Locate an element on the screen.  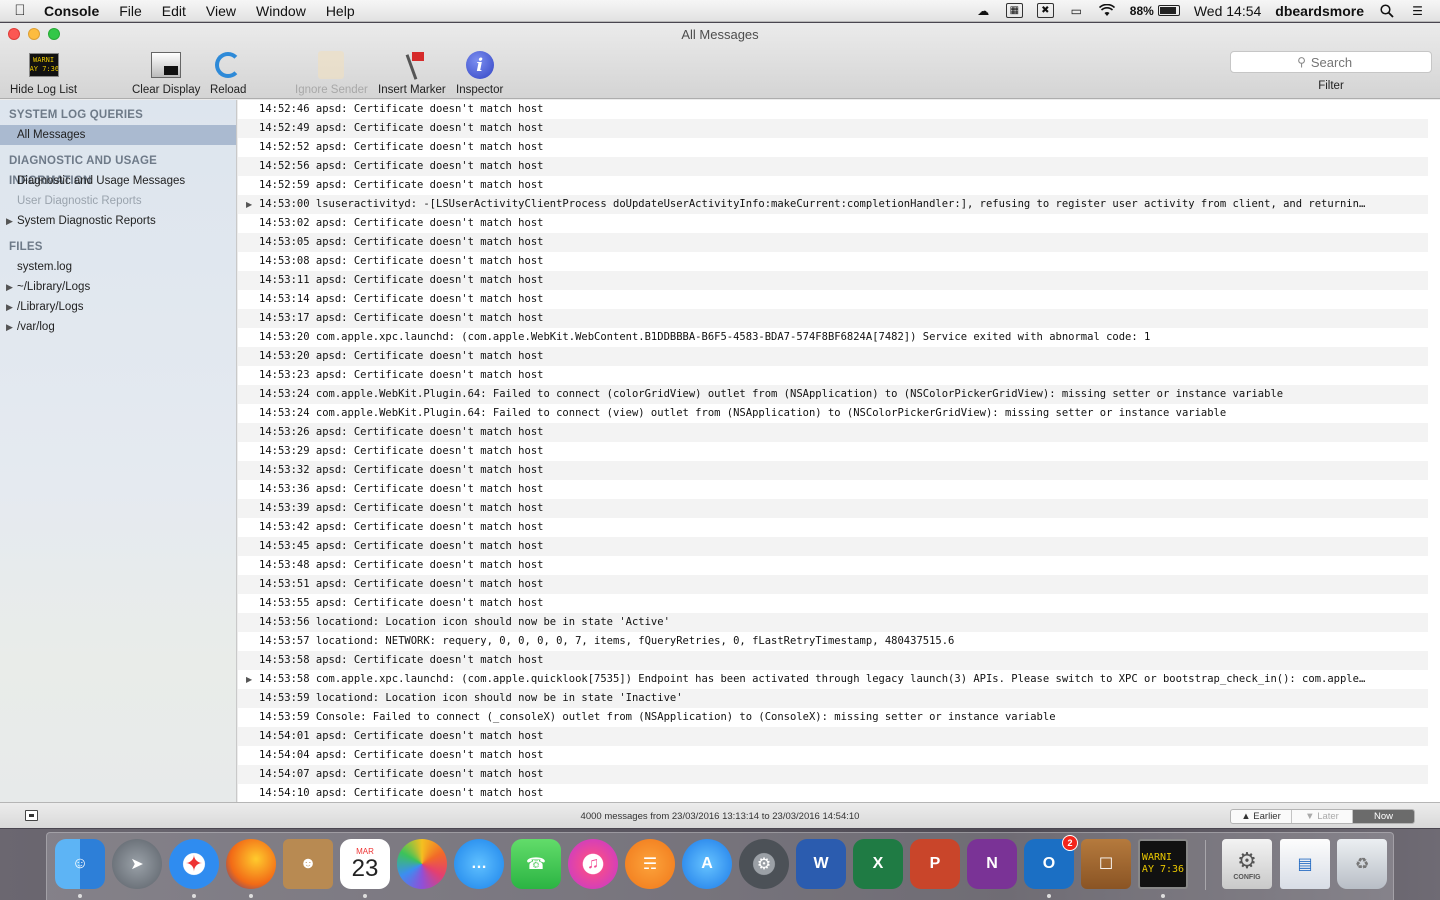
sidebar-item-library-logs: ▶ /Library/Logs is located at coordinates (118, 307).